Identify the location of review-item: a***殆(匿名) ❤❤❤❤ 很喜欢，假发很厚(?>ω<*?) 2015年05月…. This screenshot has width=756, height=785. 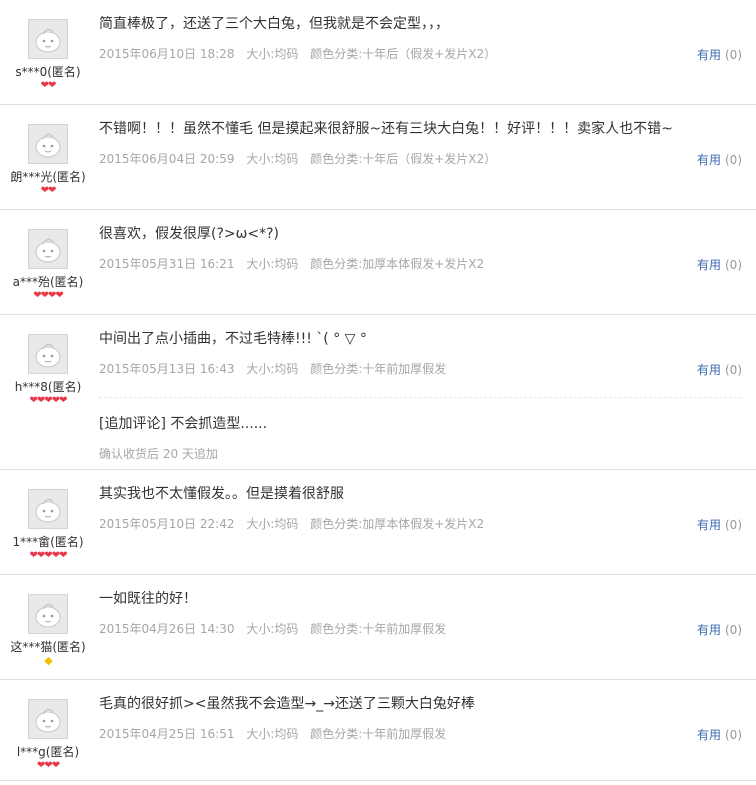
(378, 262).